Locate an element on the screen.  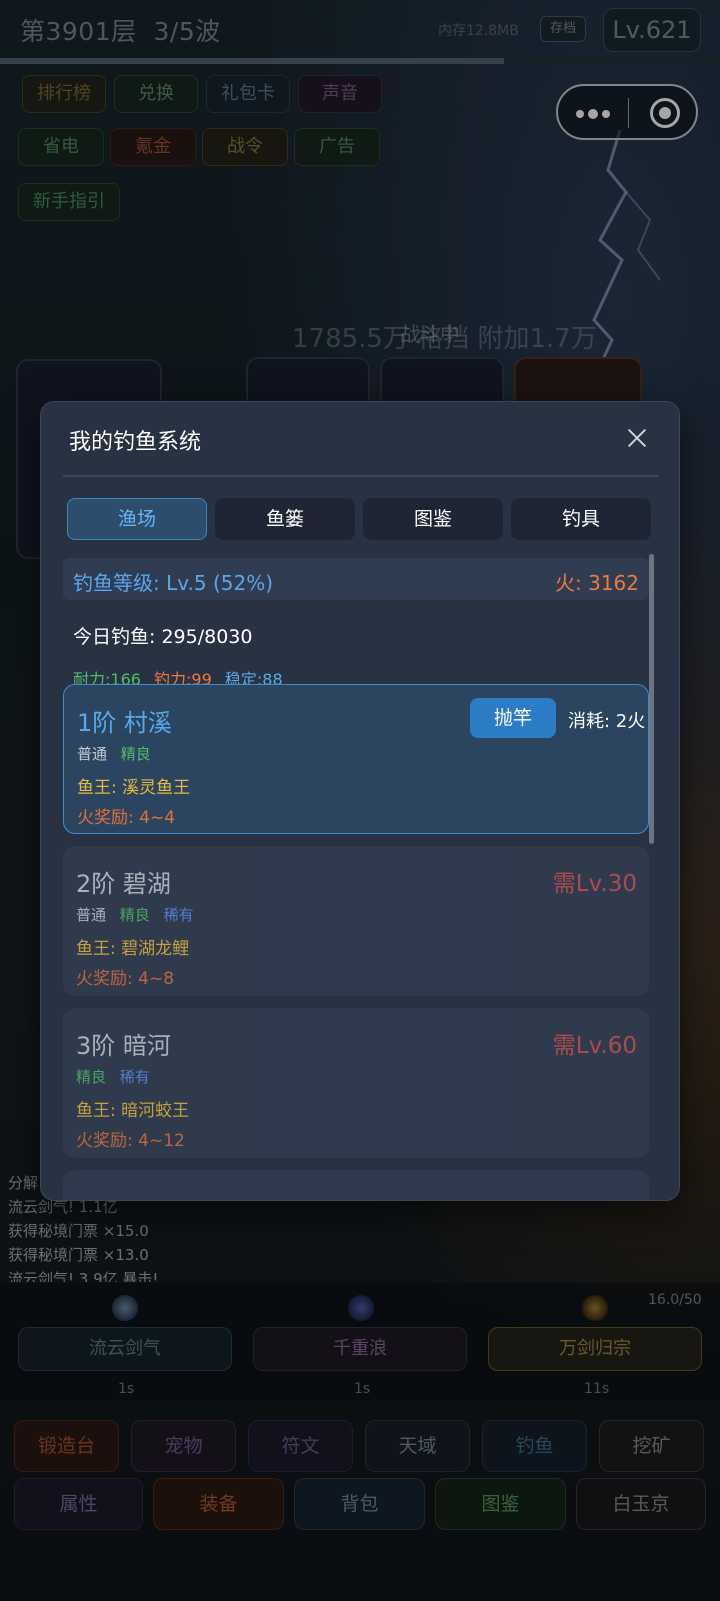
level-requirement: 需Lv.30 is located at coordinates (594, 884).